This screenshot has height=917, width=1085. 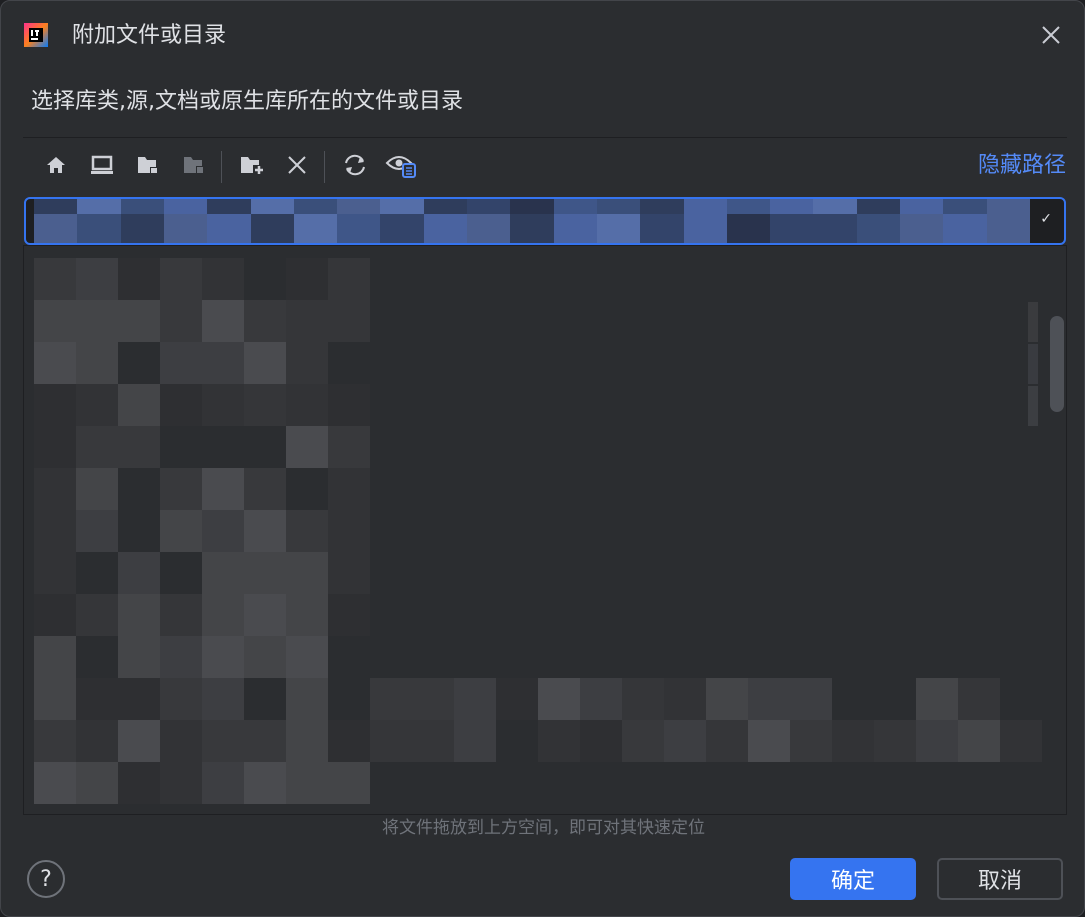 I want to click on refresh-button, so click(x=355, y=167).